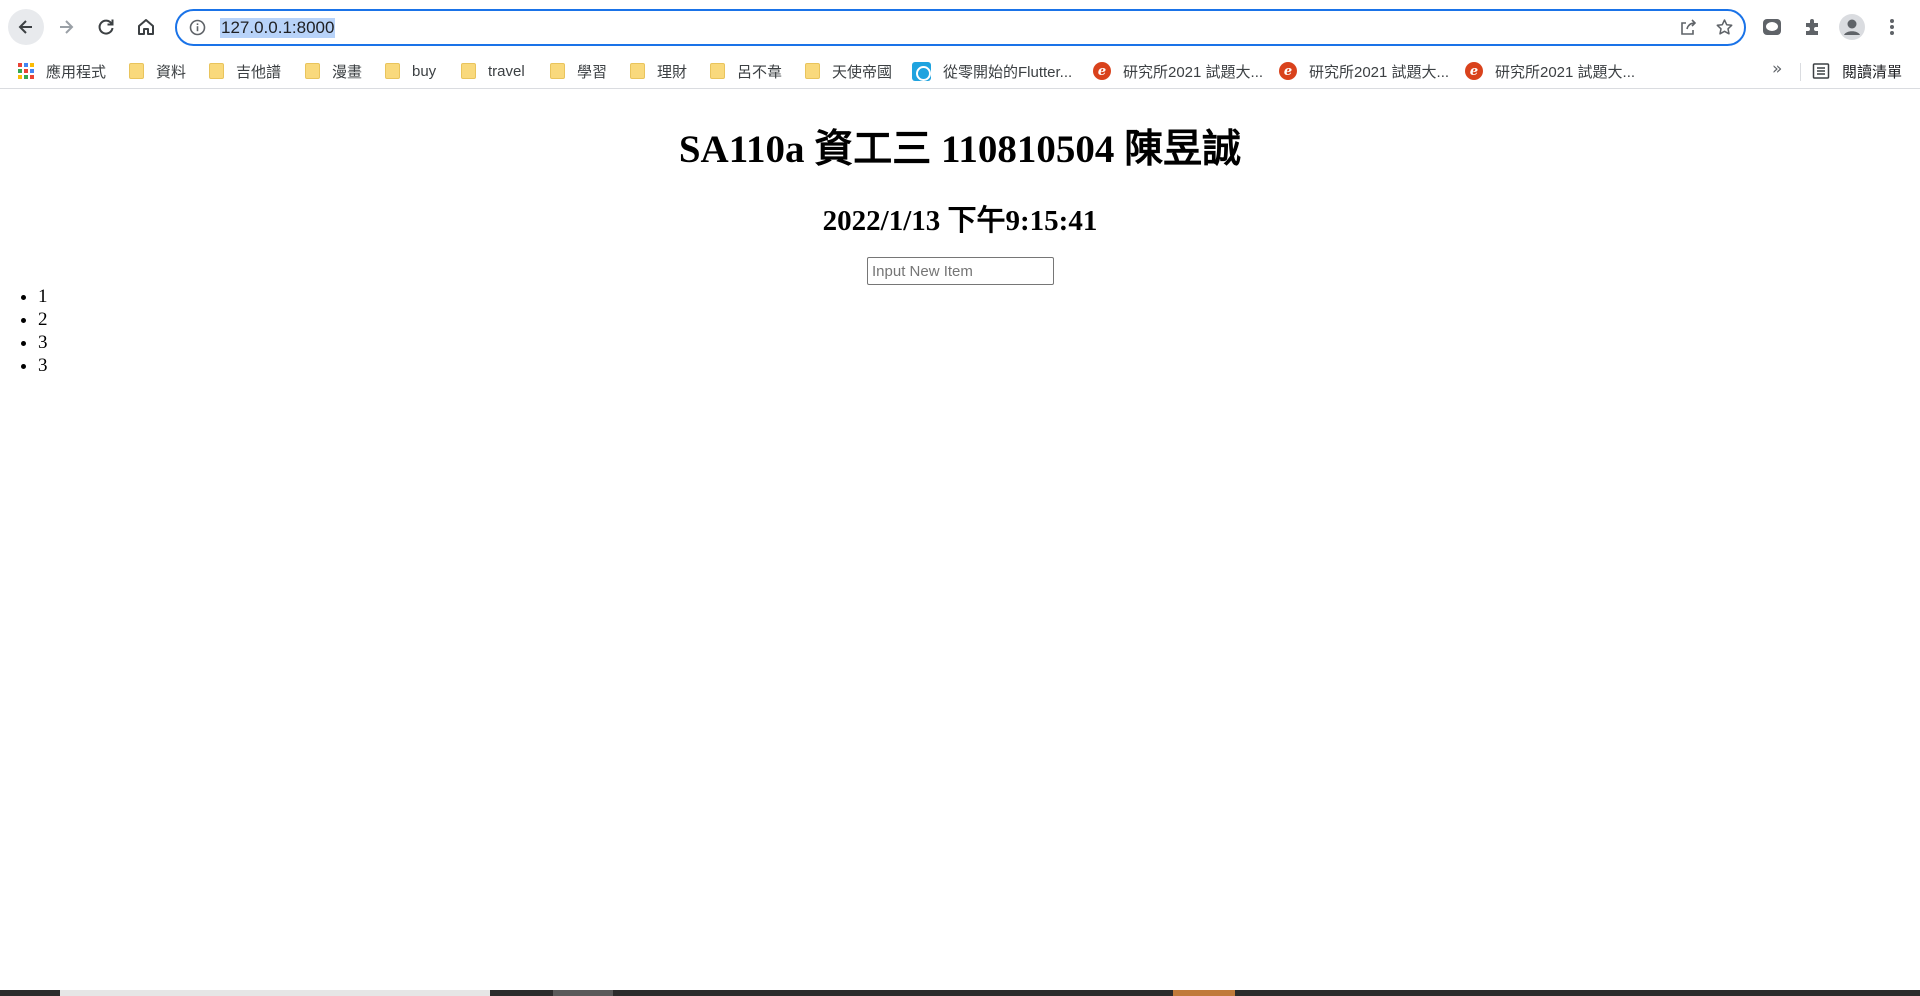  What do you see at coordinates (43, 319) in the screenshot?
I see `list-item: 2` at bounding box center [43, 319].